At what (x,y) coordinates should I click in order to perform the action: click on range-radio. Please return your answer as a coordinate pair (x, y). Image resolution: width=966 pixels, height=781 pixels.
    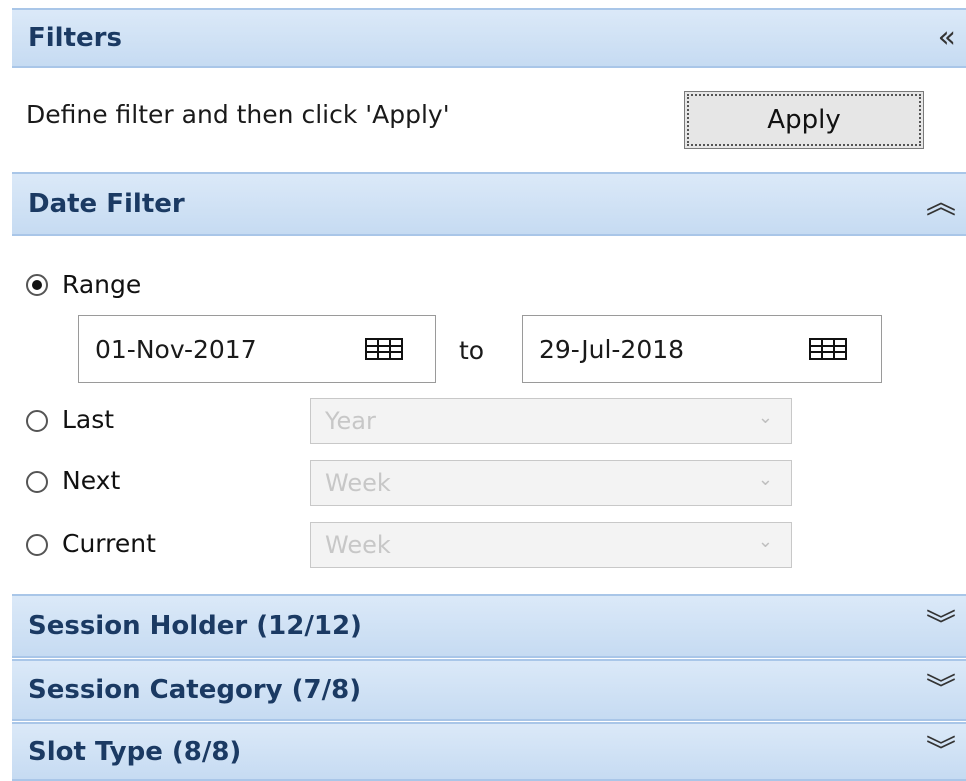
    Looking at the image, I should click on (37, 285).